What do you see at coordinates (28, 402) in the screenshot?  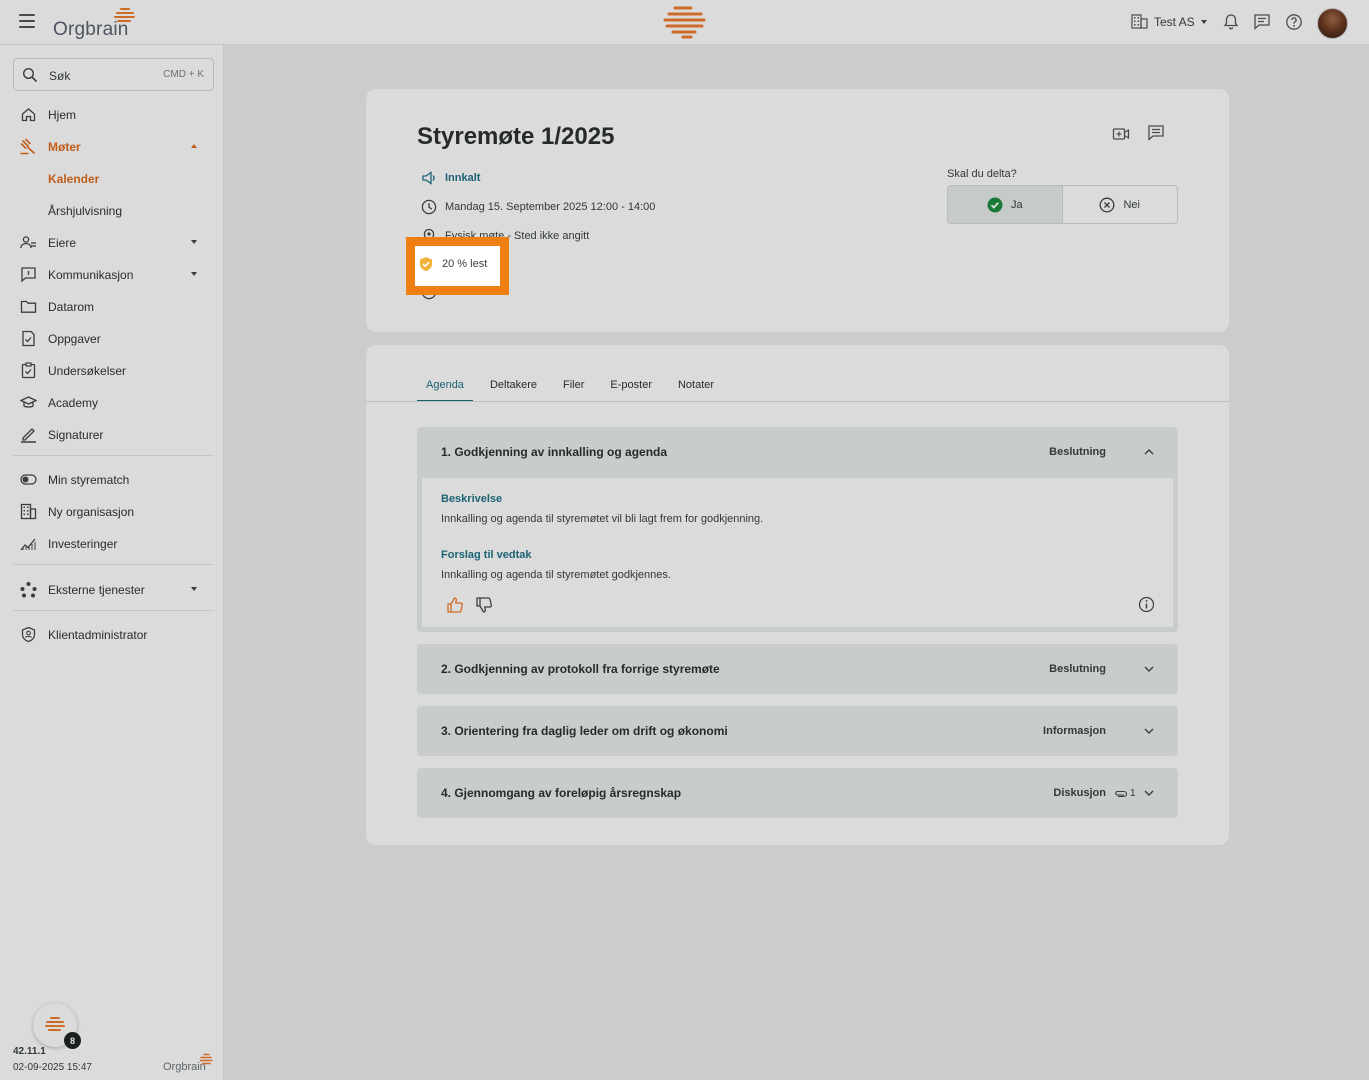 I see `graduation-icon` at bounding box center [28, 402].